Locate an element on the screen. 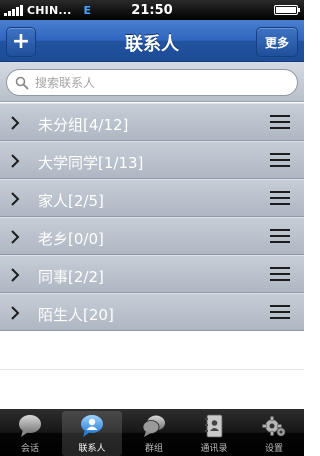  gear-icon is located at coordinates (274, 426).